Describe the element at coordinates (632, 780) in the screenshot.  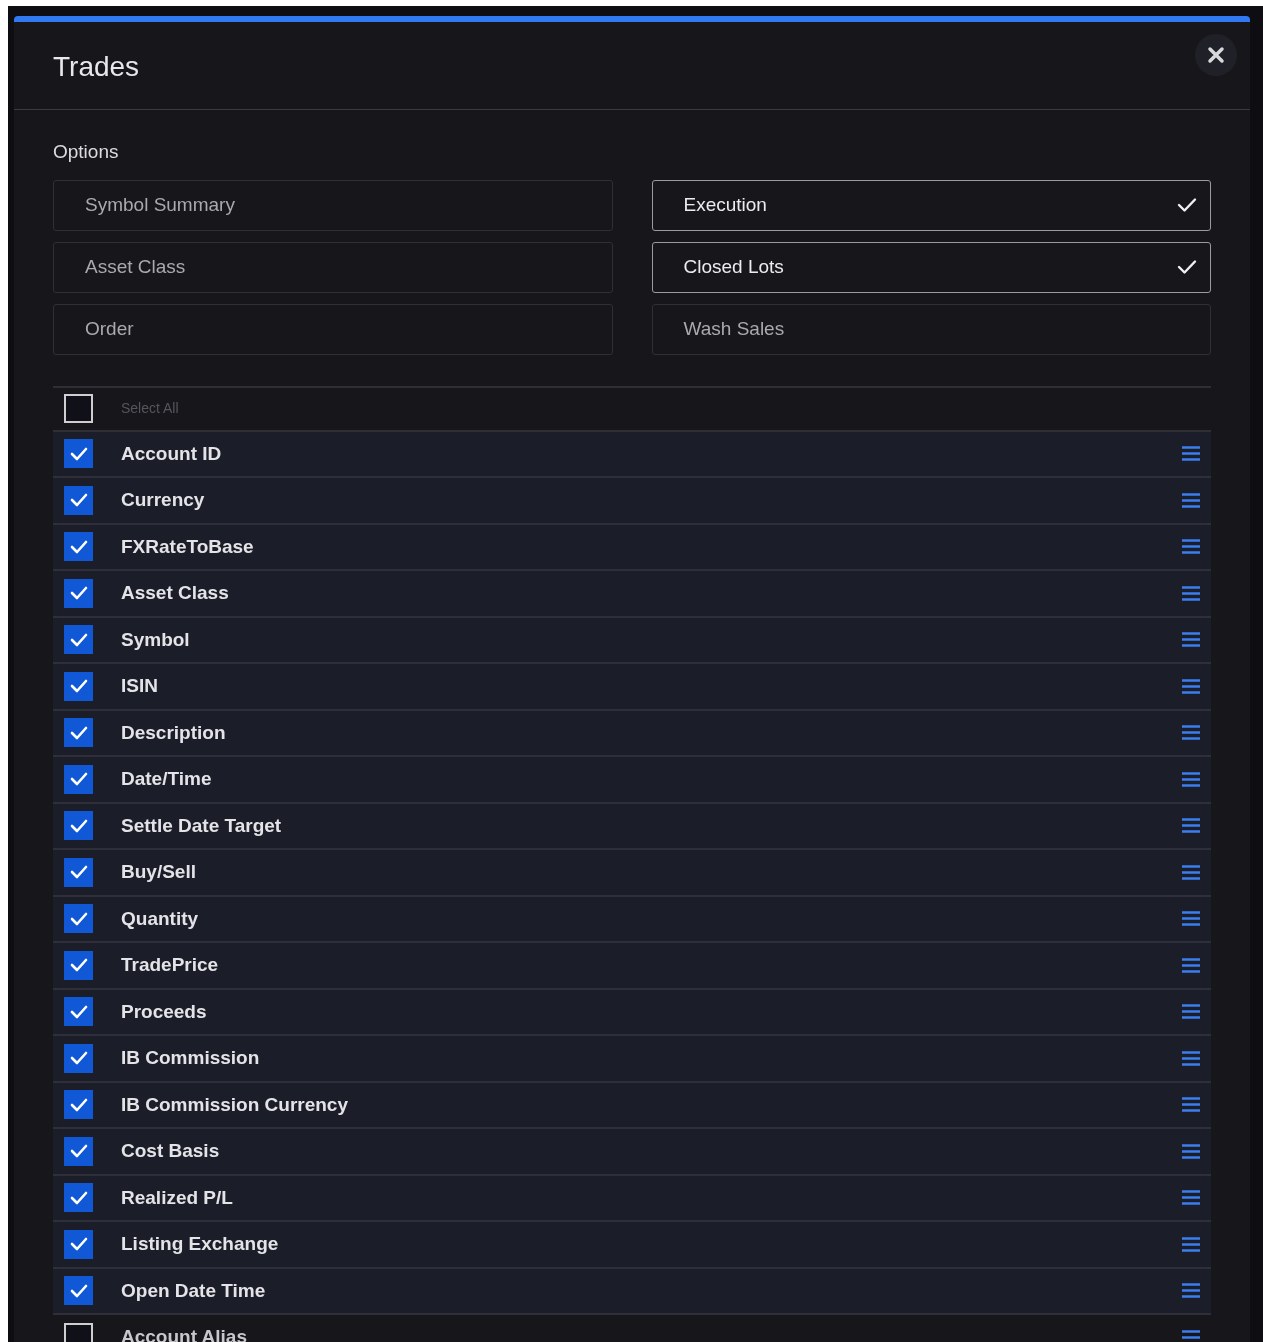
I see `field-row: Date/Time` at that location.